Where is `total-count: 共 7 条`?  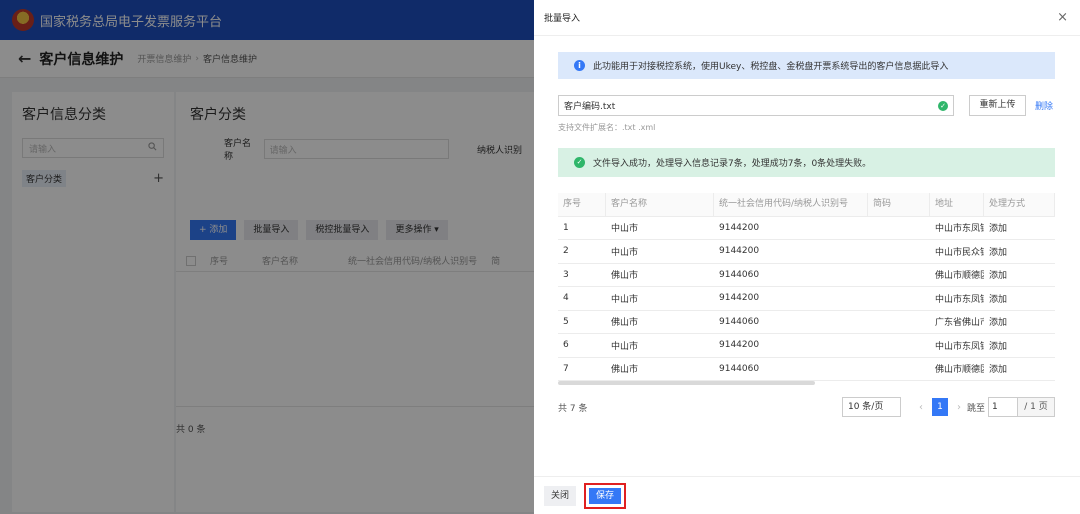 total-count: 共 7 条 is located at coordinates (573, 408).